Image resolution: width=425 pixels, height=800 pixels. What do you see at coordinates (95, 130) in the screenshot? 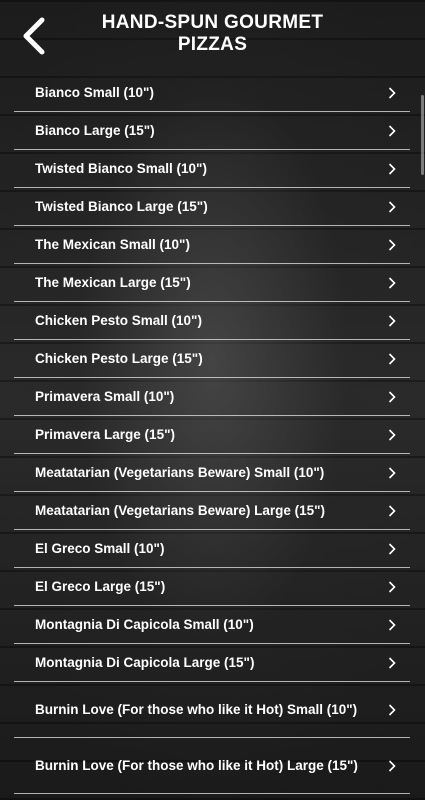
I see `list-item-label: Bianco Large (15")` at bounding box center [95, 130].